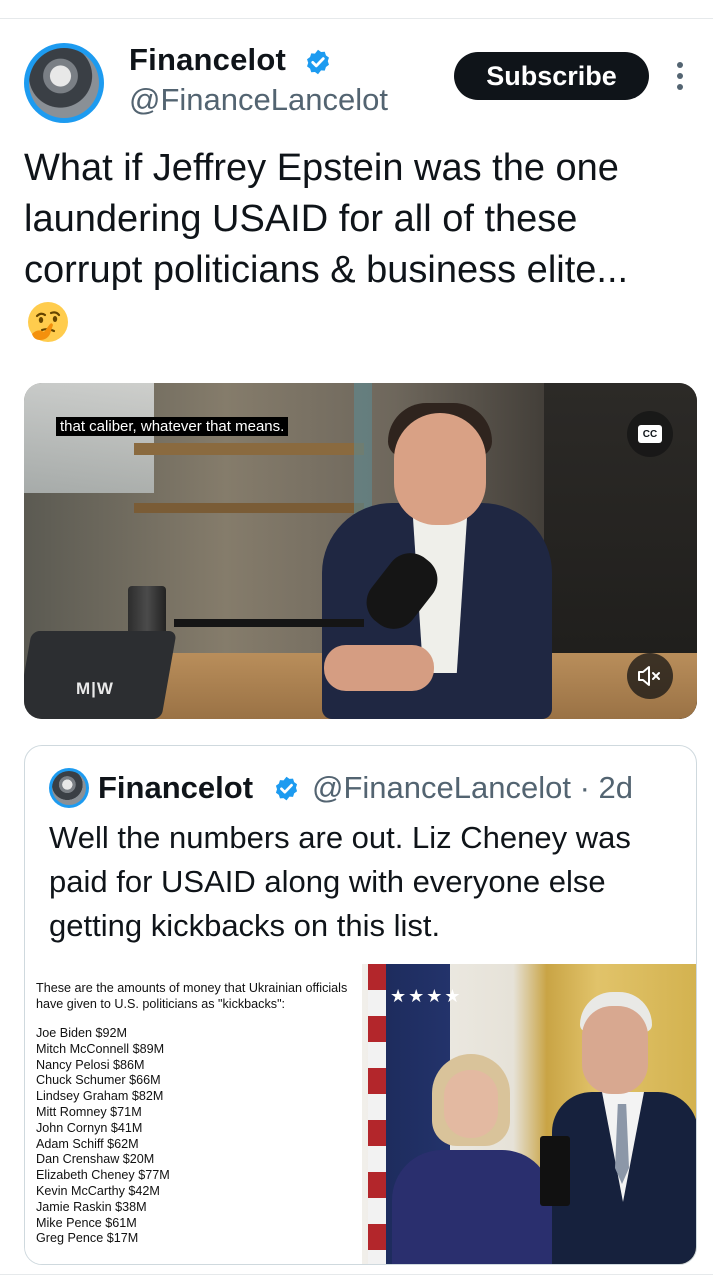 Image resolution: width=713 pixels, height=1280 pixels. What do you see at coordinates (258, 100) in the screenshot?
I see `author-handle: @FinanceLancelot` at bounding box center [258, 100].